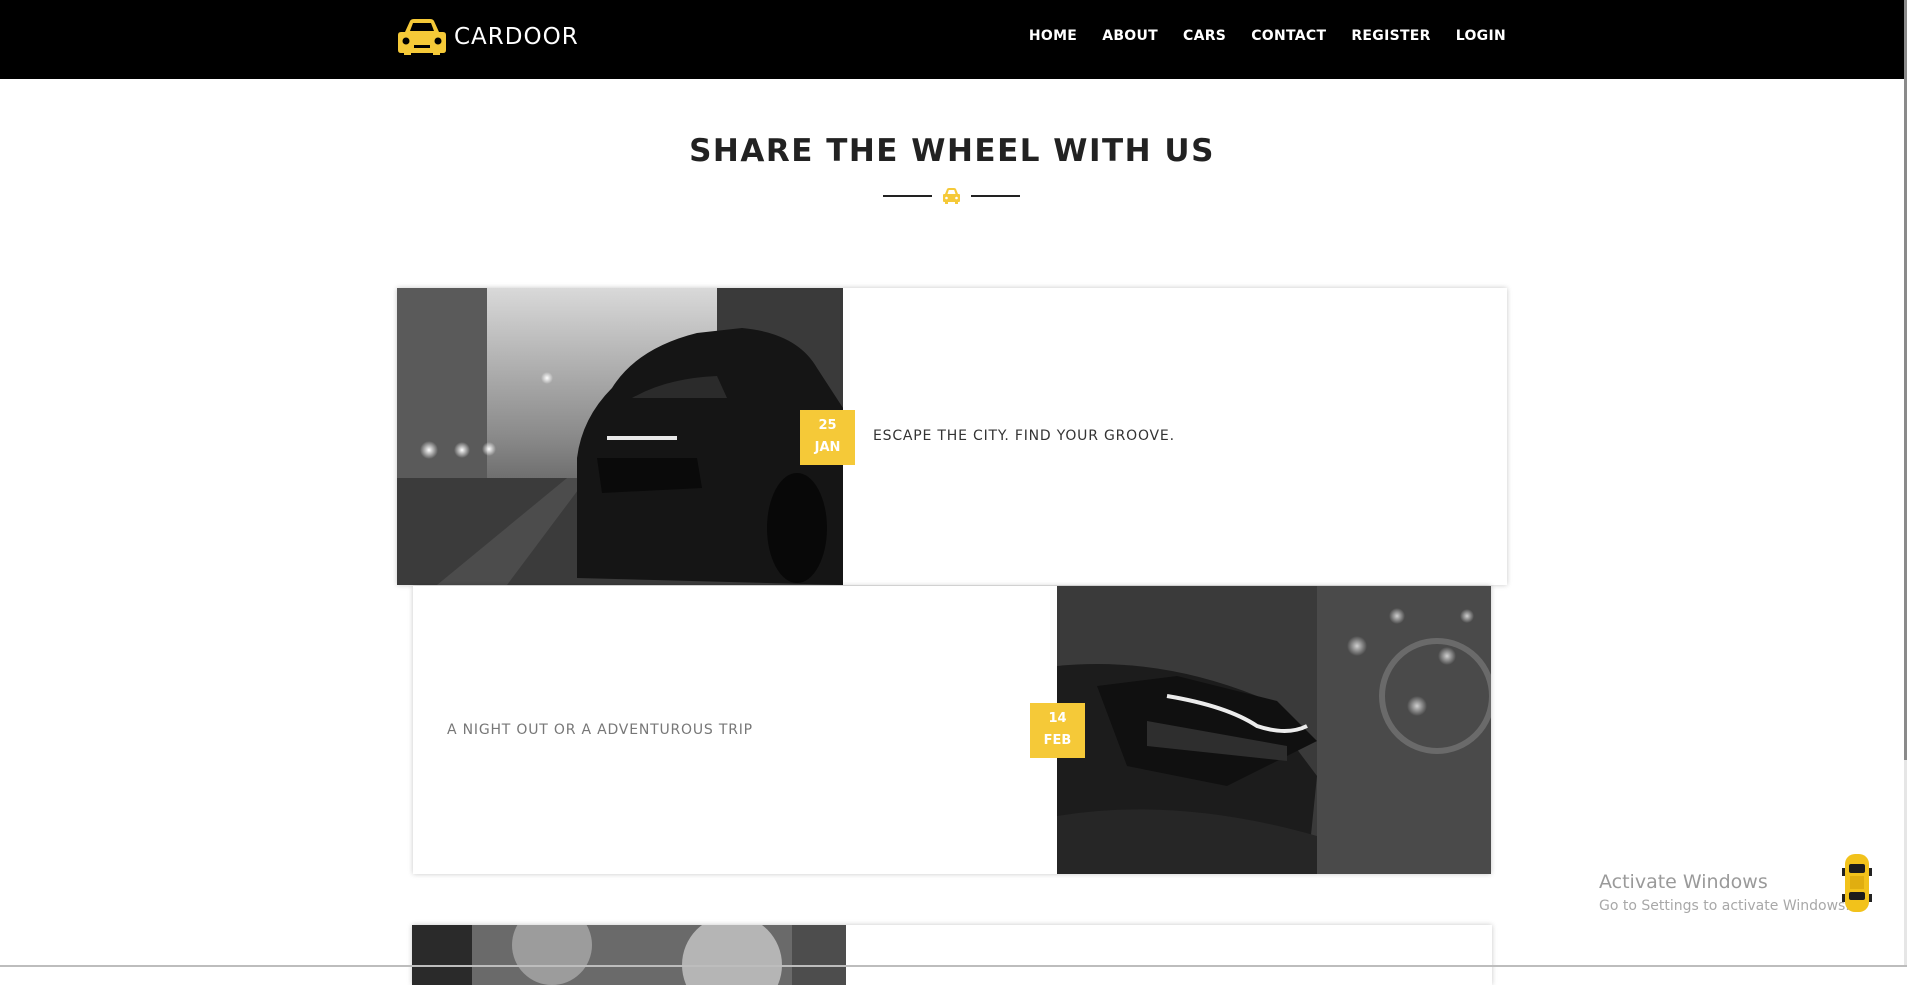 The image size is (1907, 985). I want to click on post-title: ESCAPE THE CITY. FIND YOUR GROOVE., so click(1024, 436).